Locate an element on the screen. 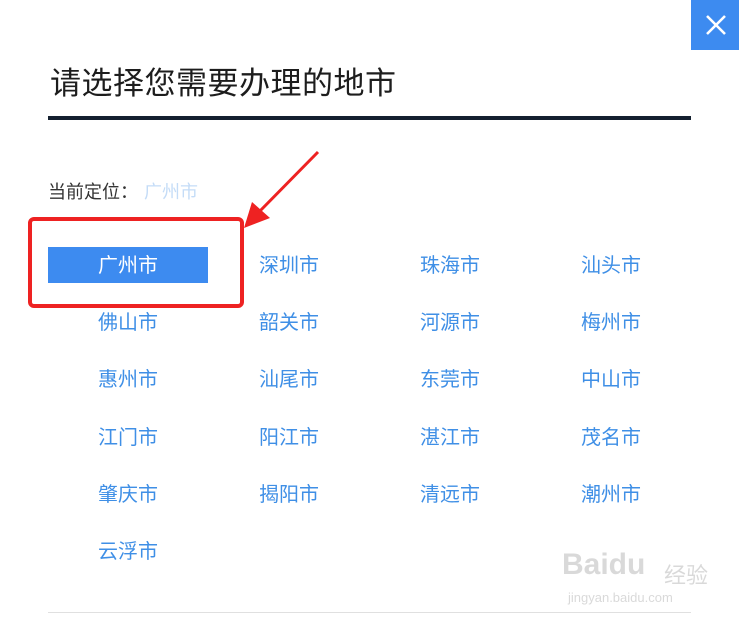  close-icon is located at coordinates (716, 25).